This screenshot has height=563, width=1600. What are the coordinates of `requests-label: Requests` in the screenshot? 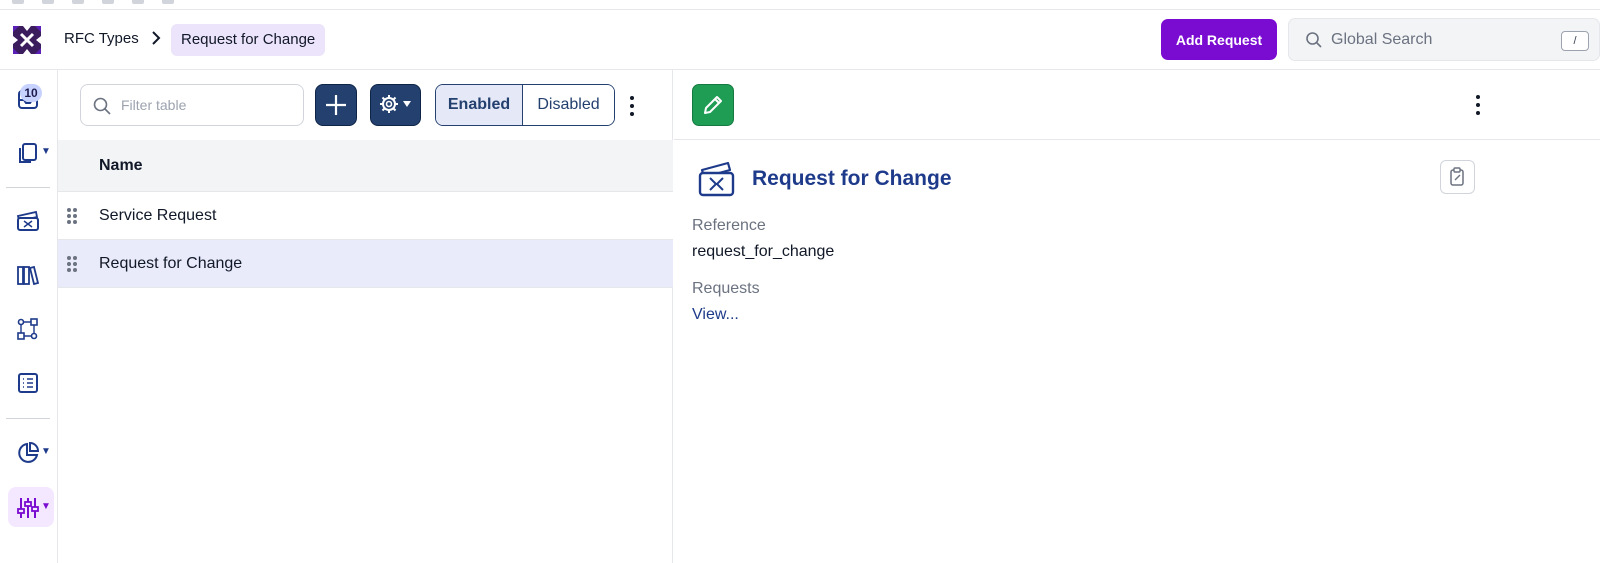 It's located at (726, 288).